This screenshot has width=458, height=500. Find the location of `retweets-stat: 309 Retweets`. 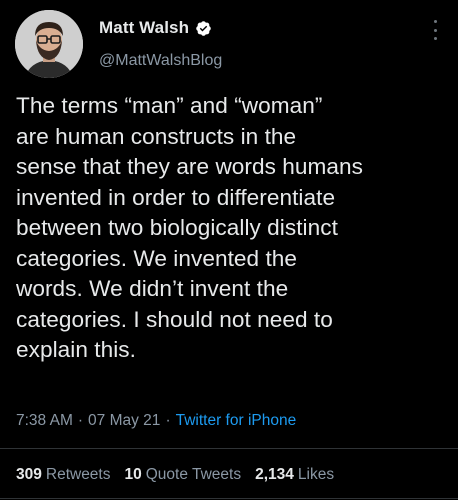

retweets-stat: 309 Retweets is located at coordinates (63, 475).